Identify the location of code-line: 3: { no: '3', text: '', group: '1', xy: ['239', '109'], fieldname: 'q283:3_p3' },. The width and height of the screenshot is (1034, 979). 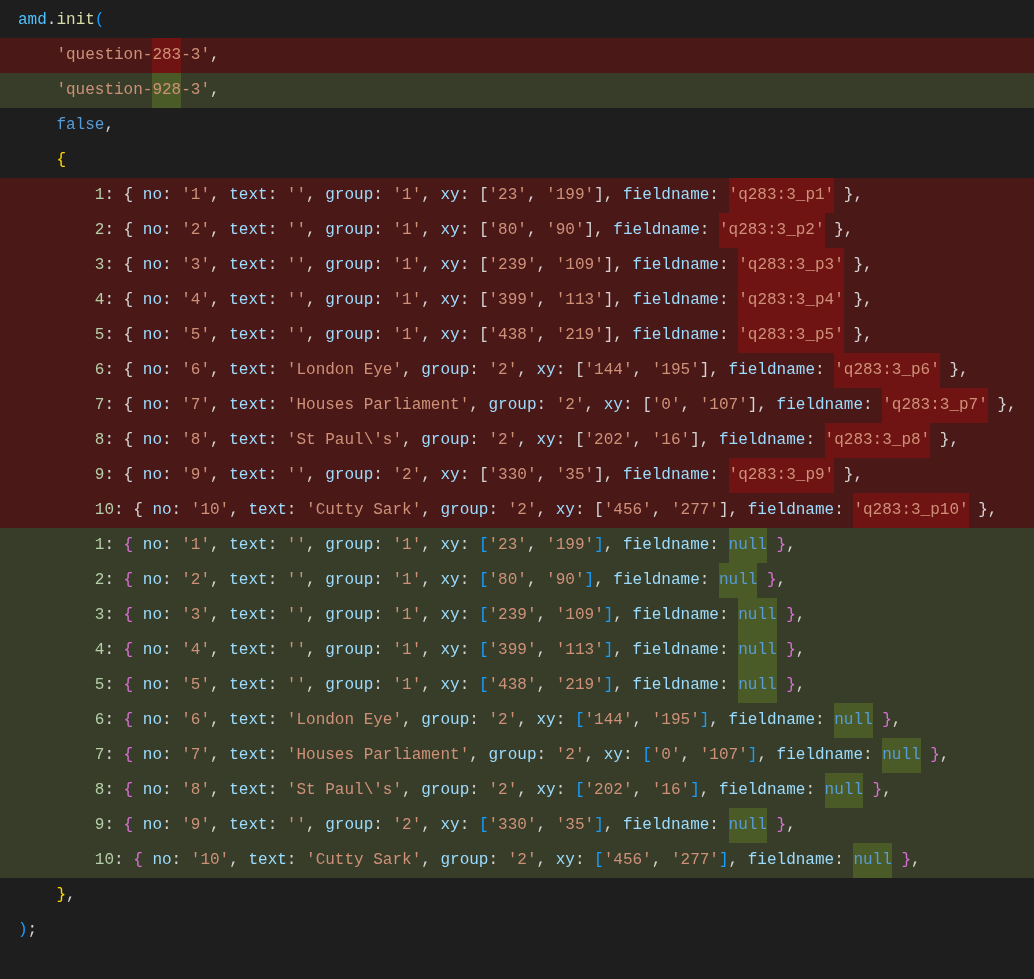
(483, 265).